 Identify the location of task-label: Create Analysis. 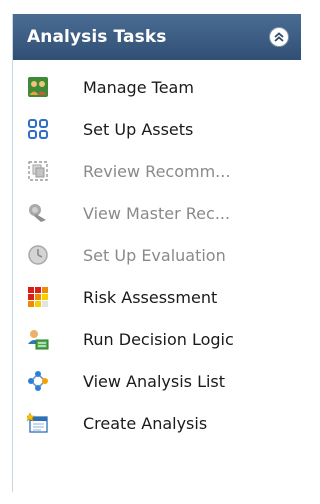
(145, 423).